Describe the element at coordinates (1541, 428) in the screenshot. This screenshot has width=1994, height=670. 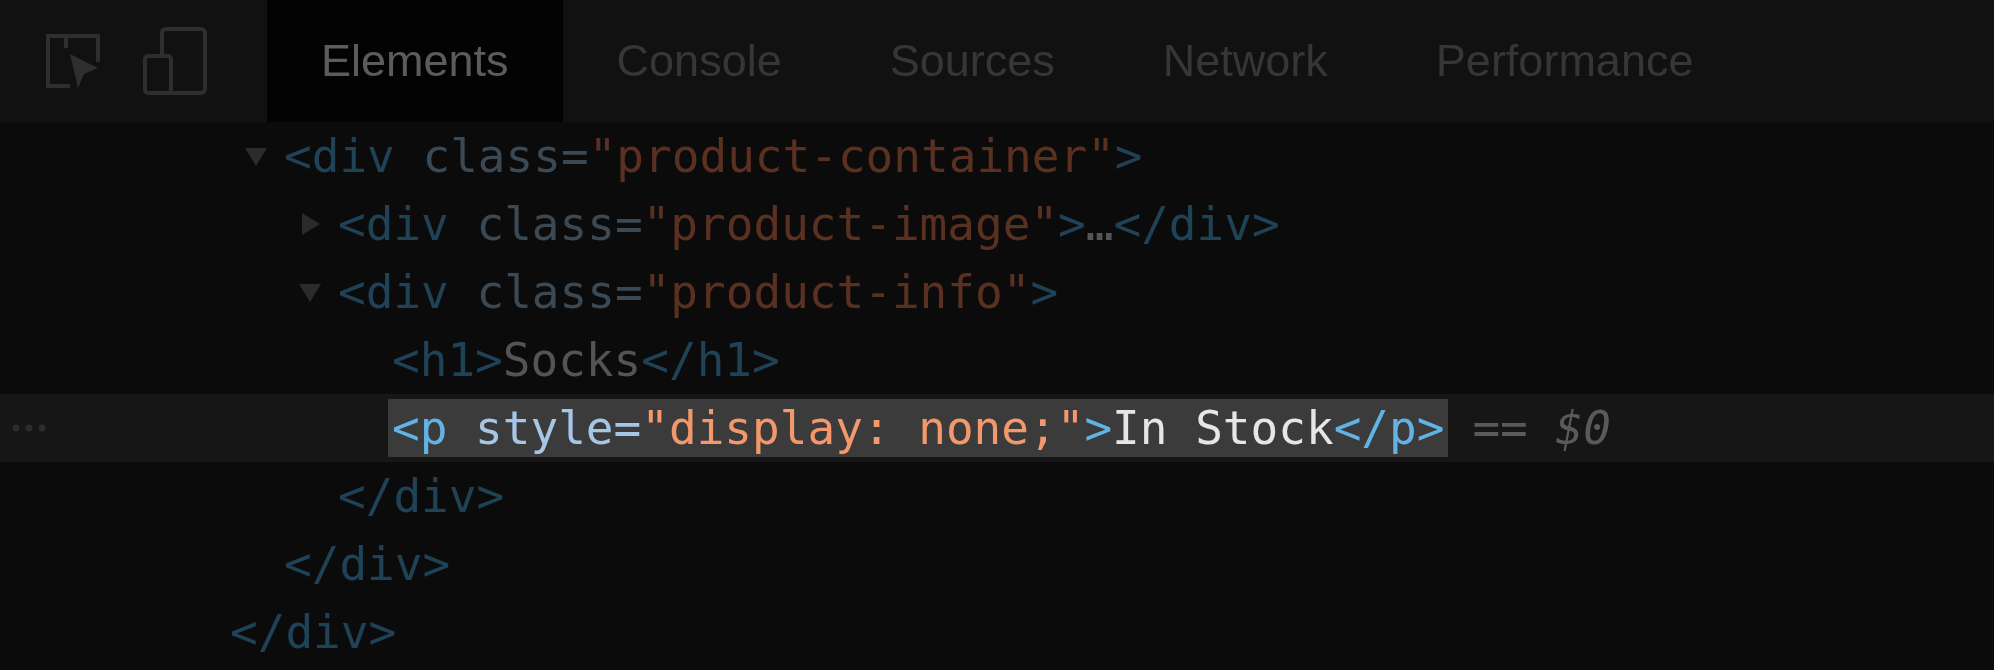
I see `console-reference: == $0` at that location.